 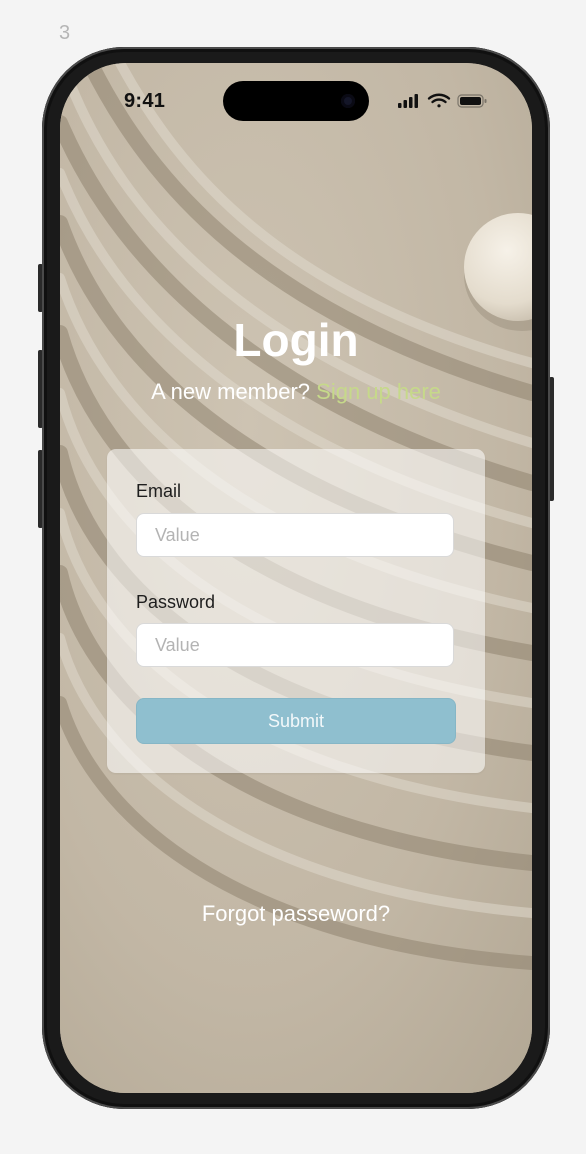 I want to click on dynamic-island, so click(x=296, y=101).